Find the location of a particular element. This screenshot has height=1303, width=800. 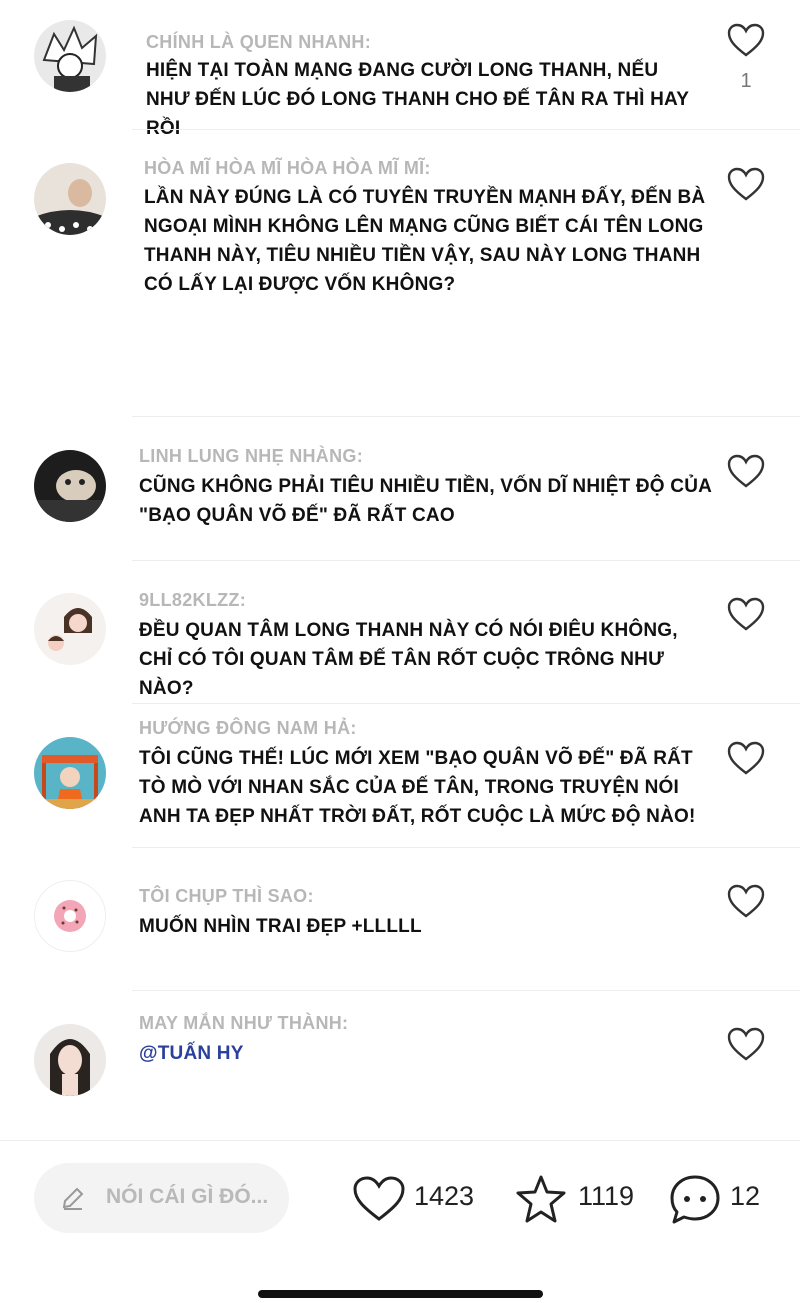

favorite-count: 1119 is located at coordinates (606, 1196).